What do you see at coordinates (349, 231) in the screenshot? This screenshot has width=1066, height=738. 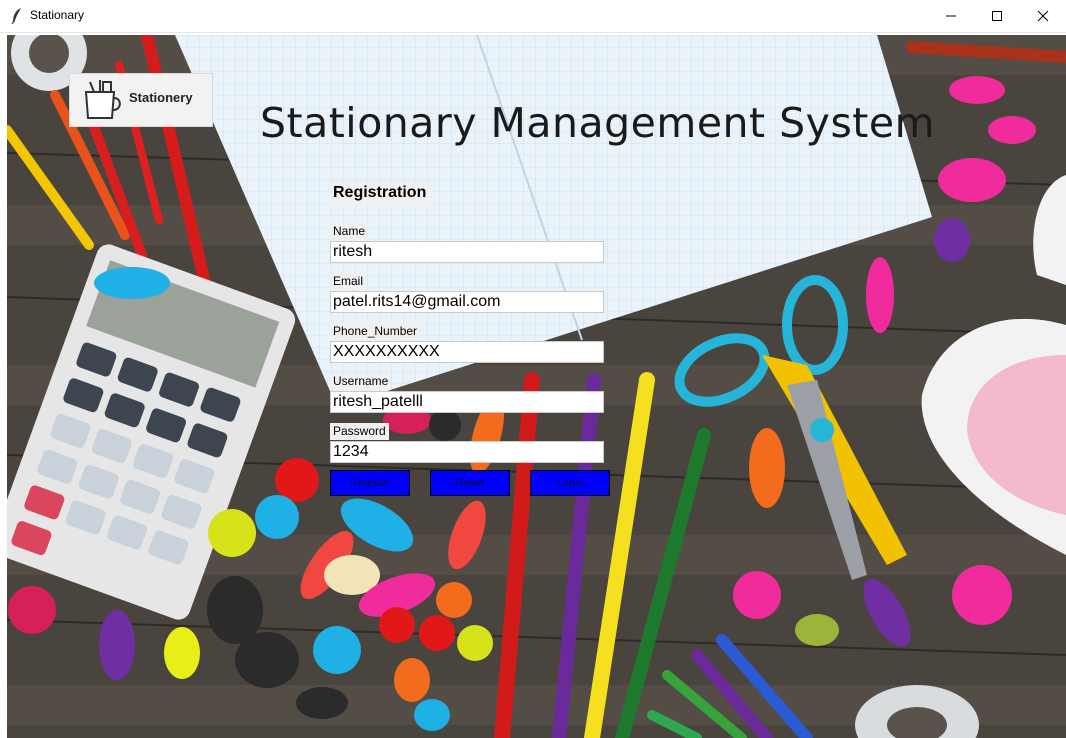 I see `name-label: Name` at bounding box center [349, 231].